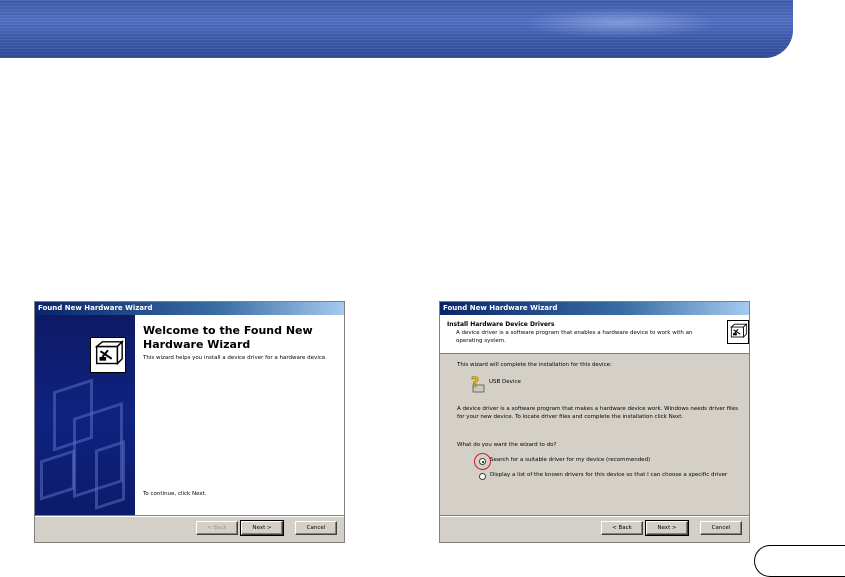 The height and width of the screenshot is (577, 845). I want to click on top-banner, so click(396, 29).